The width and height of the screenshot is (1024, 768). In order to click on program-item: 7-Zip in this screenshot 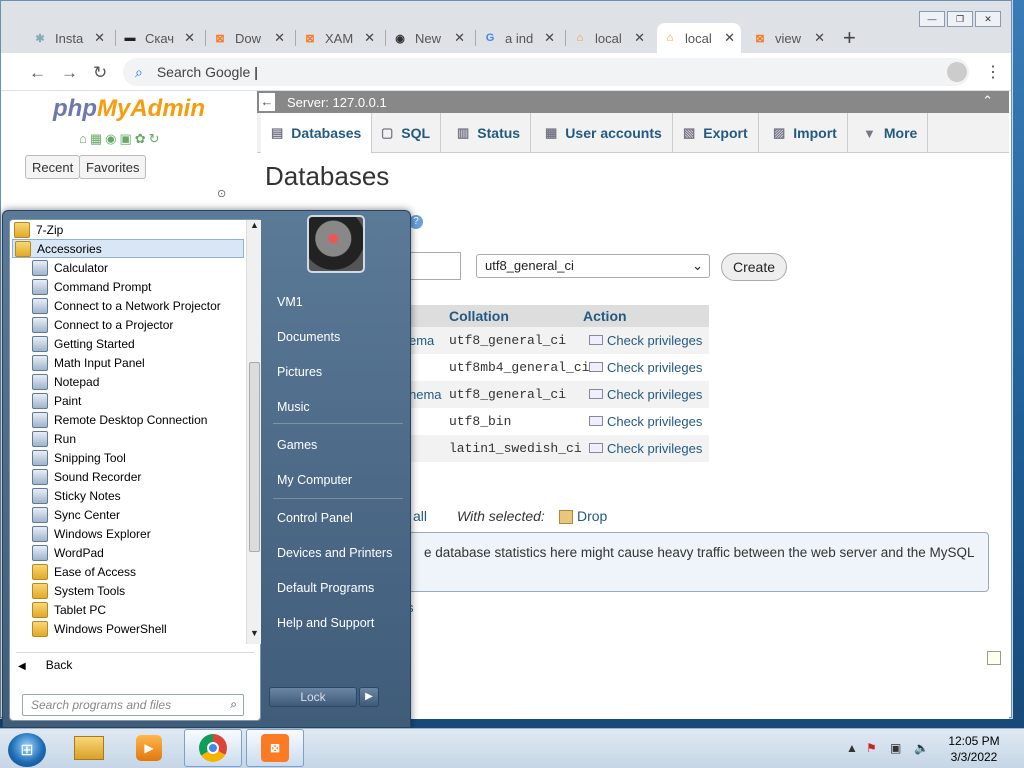, I will do `click(36, 229)`.